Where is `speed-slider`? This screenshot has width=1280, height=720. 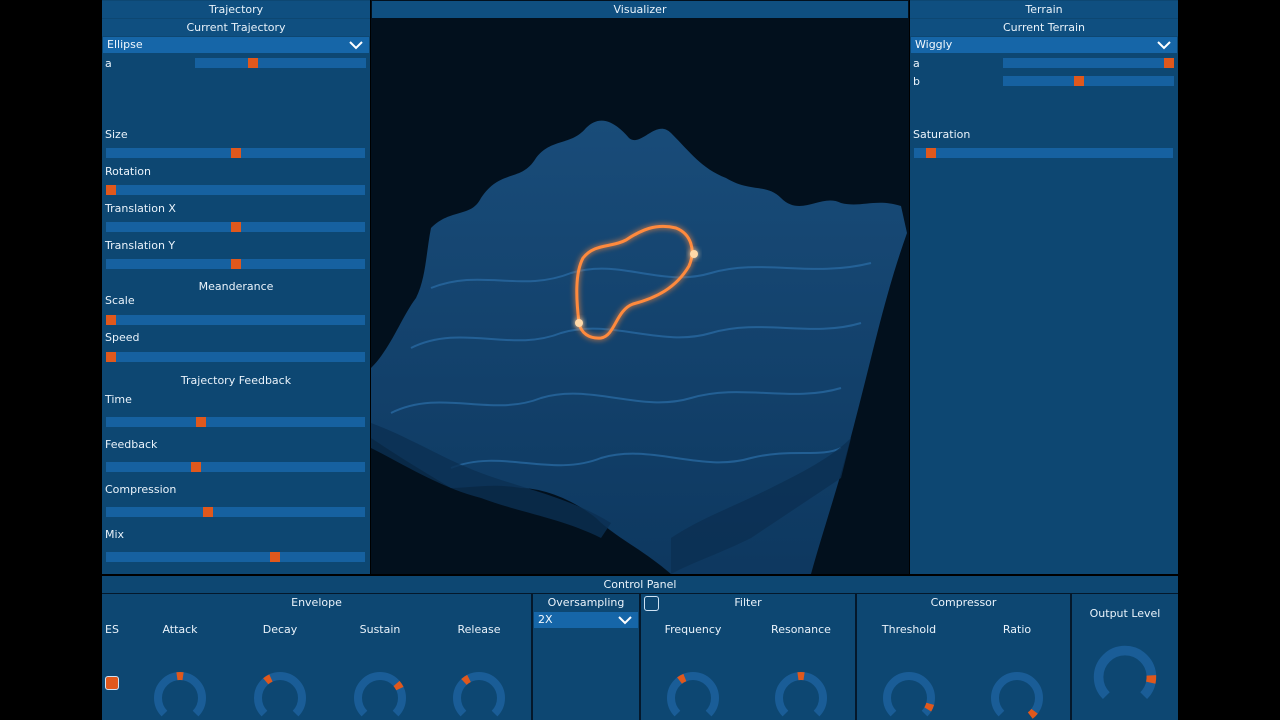
speed-slider is located at coordinates (235, 357).